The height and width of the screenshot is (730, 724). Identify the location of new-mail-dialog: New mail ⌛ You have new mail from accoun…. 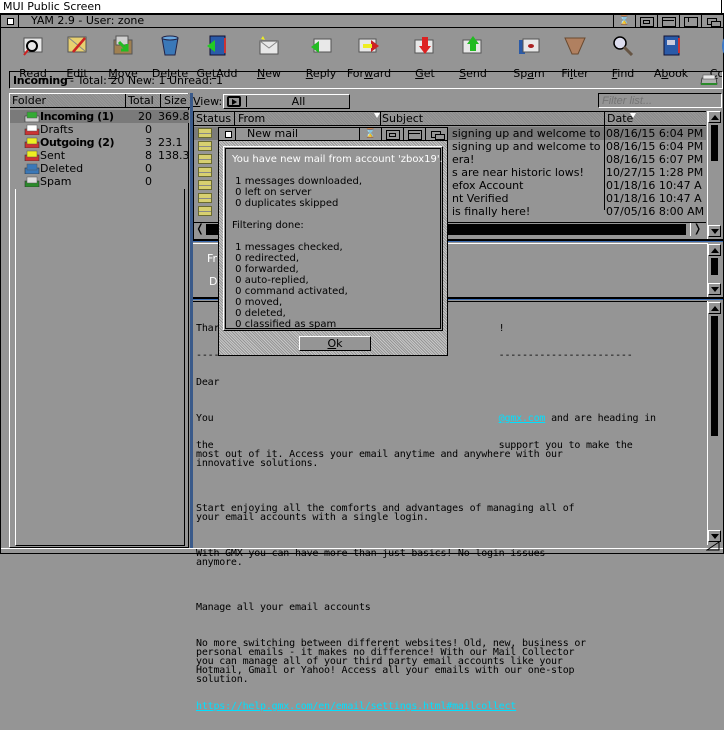
(333, 241).